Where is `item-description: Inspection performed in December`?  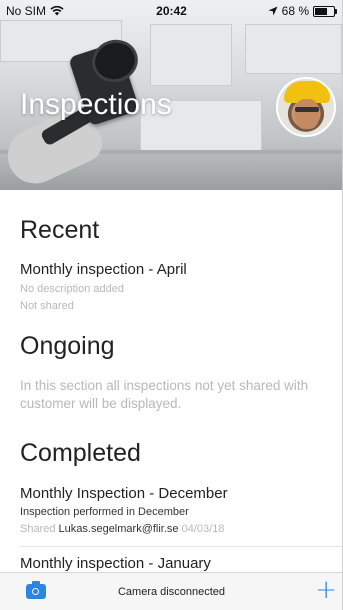 item-description: Inspection performed in December is located at coordinates (104, 512).